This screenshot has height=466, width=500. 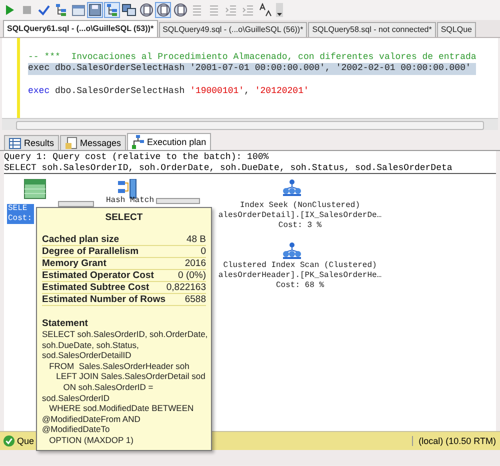 I want to click on document-tab: SQLQue, so click(x=456, y=29).